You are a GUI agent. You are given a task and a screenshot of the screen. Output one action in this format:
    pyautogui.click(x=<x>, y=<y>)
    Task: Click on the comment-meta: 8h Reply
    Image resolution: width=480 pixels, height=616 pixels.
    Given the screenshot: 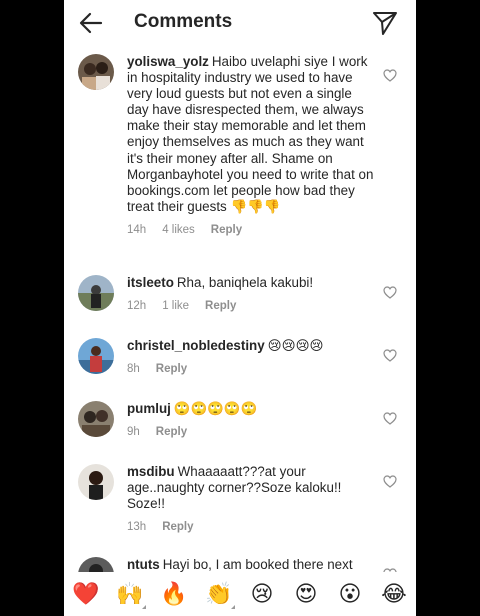 What is the action you would take?
    pyautogui.click(x=252, y=369)
    